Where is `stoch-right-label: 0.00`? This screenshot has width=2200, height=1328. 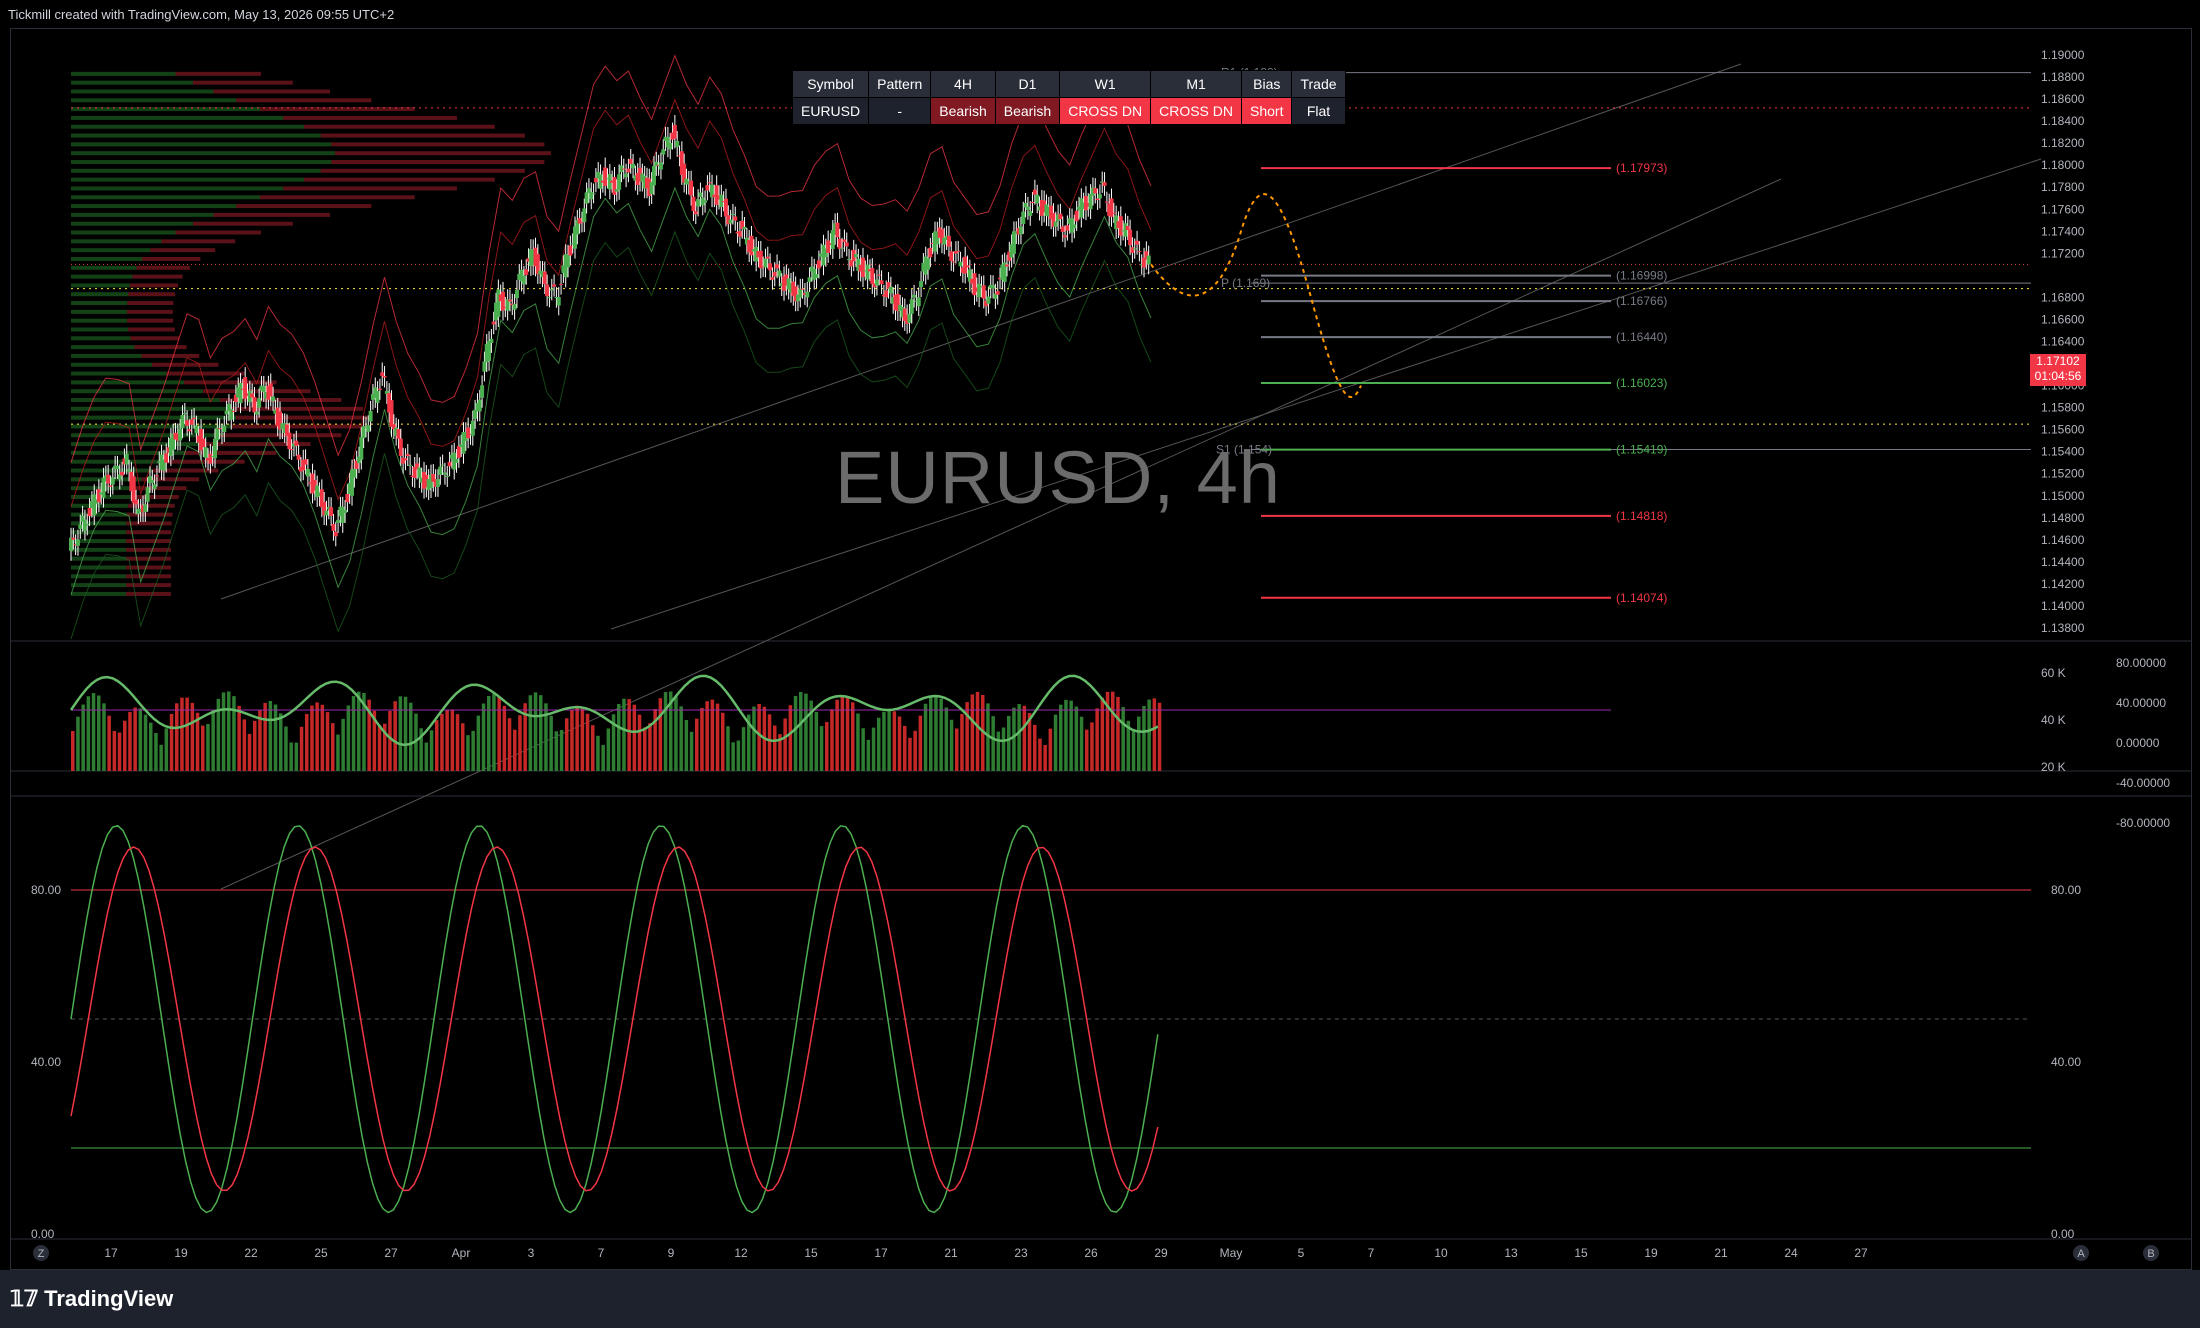
stoch-right-label: 0.00 is located at coordinates (2063, 1234).